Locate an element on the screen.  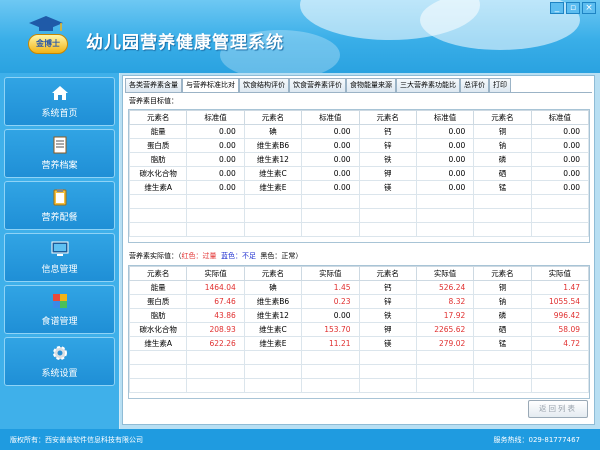
back-to-list-button: 返回列表 is located at coordinates (558, 409).